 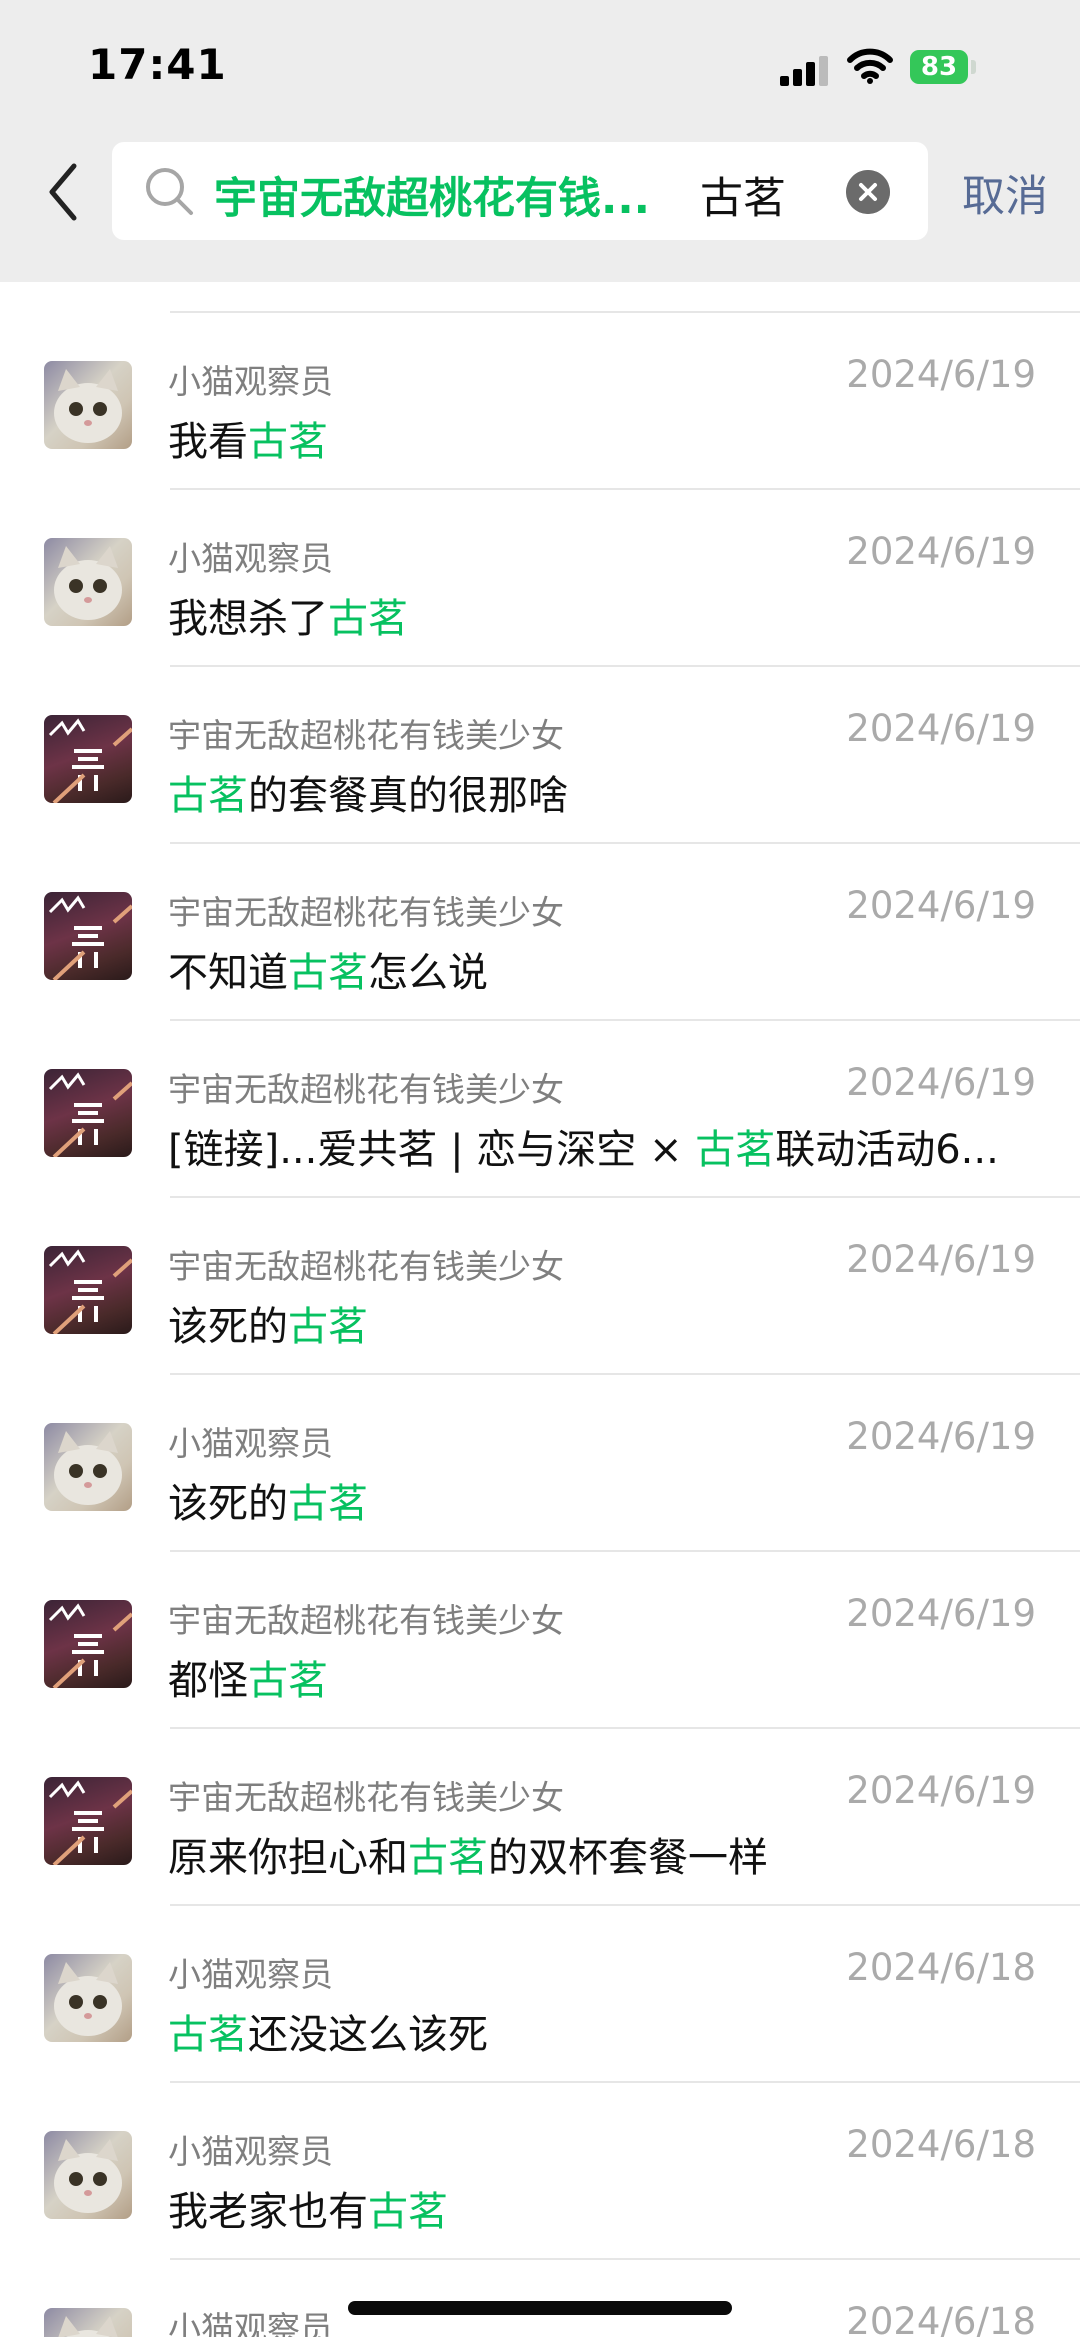 I want to click on wifi-icon, so click(x=870, y=66).